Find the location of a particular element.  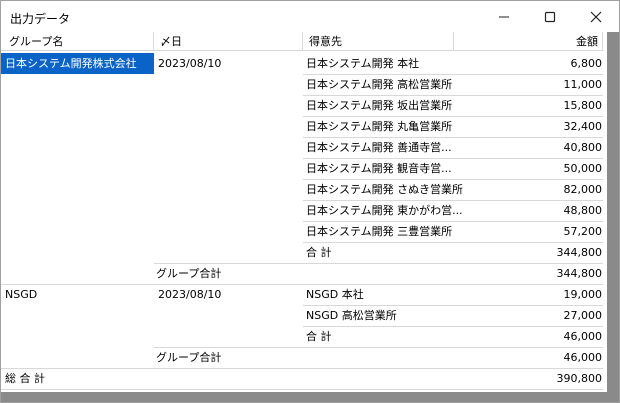

amount-cell: 27,000 is located at coordinates (554, 315).